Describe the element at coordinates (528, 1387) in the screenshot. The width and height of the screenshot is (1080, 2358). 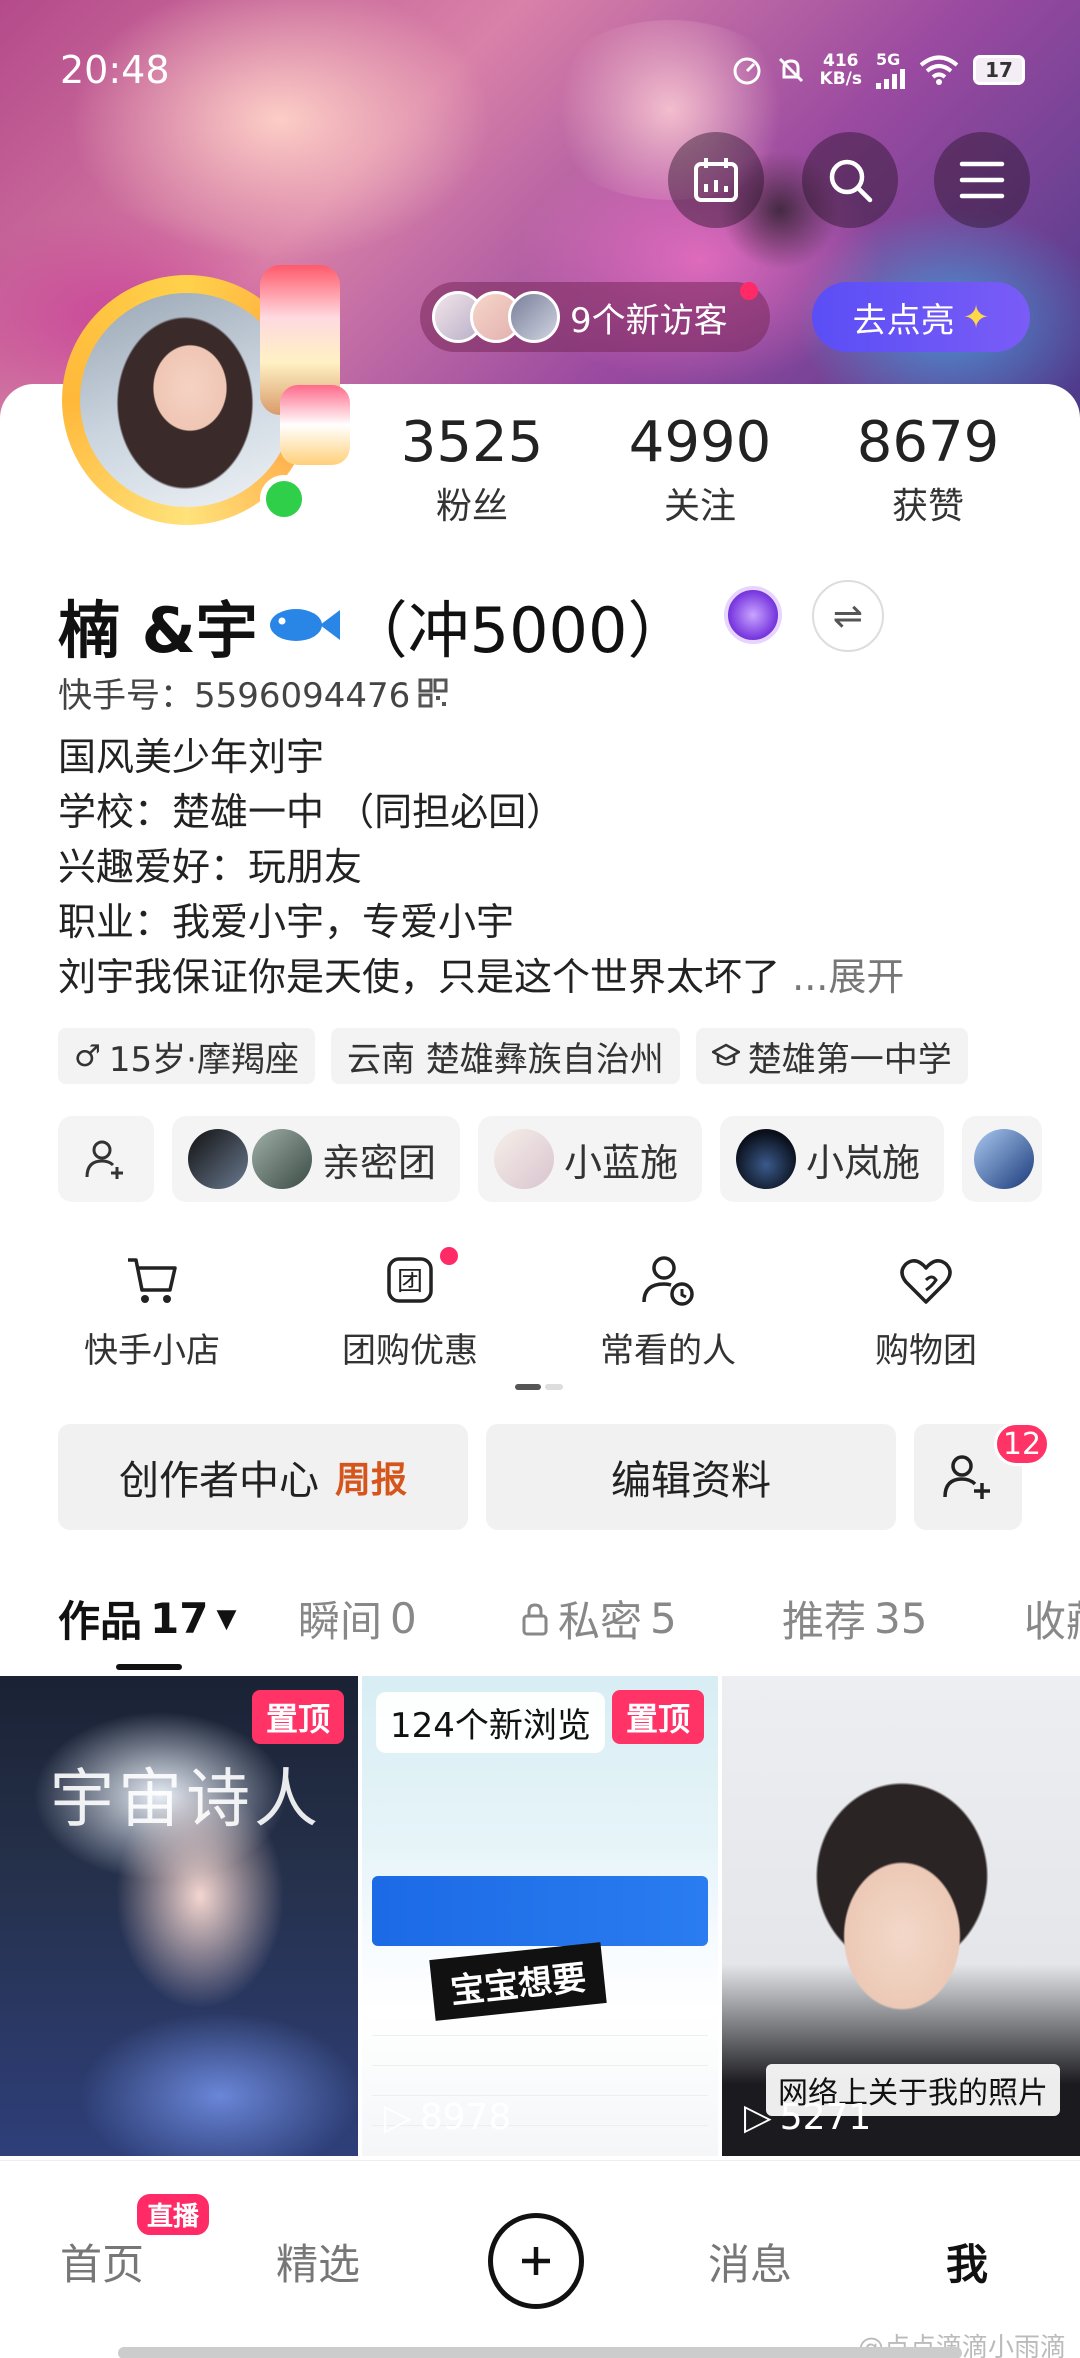
I see `pager-dot-active` at that location.